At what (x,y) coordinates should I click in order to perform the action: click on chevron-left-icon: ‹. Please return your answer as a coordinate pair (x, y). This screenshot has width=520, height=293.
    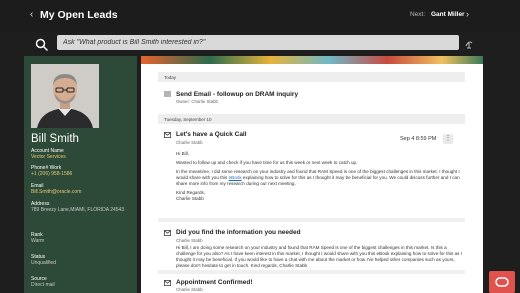
    Looking at the image, I should click on (31, 14).